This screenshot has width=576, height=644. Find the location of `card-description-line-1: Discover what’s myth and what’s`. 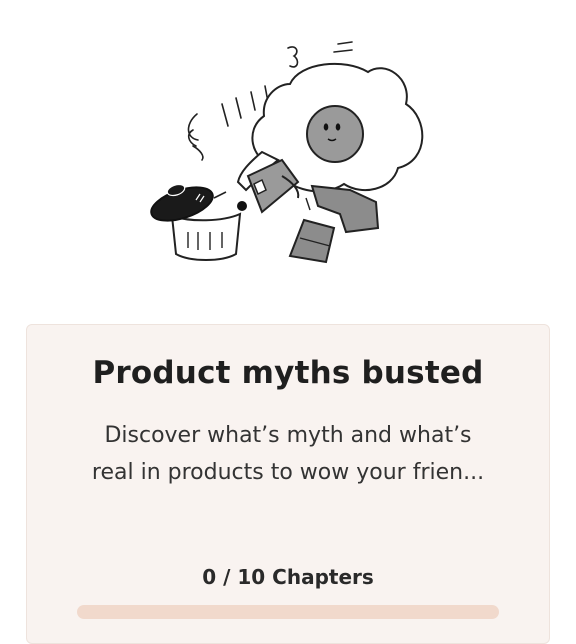

card-description-line-1: Discover what’s myth and what’s is located at coordinates (288, 435).